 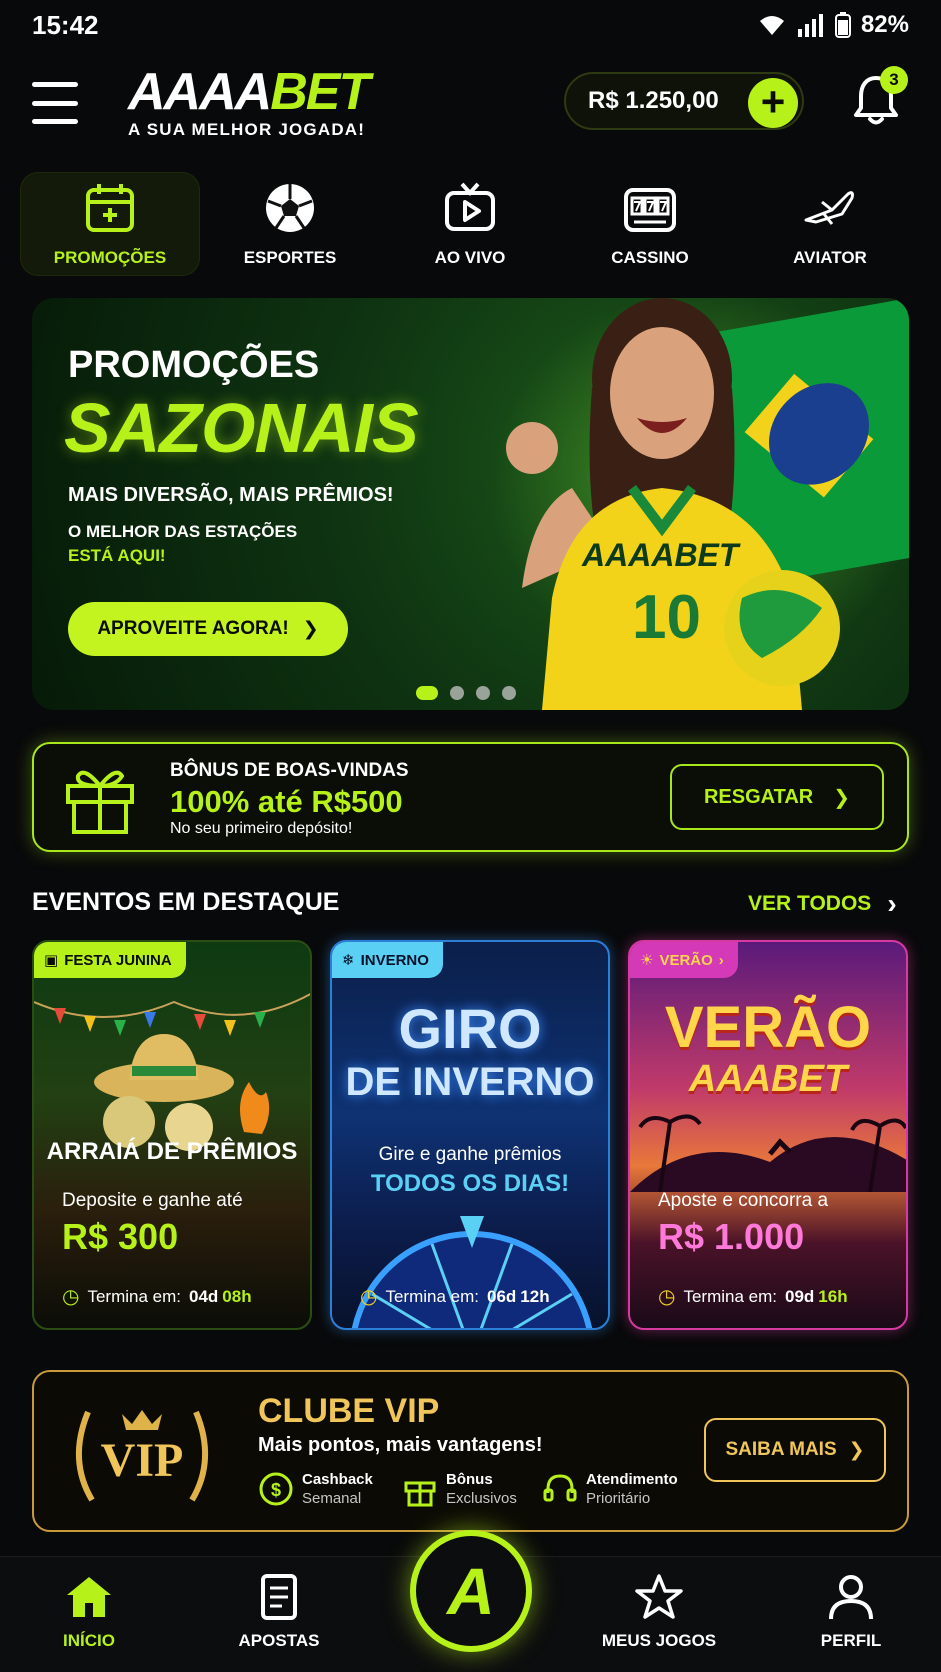 What do you see at coordinates (459, 1489) in the screenshot?
I see `vip-feature-bonus: Bônus Exclusivos` at bounding box center [459, 1489].